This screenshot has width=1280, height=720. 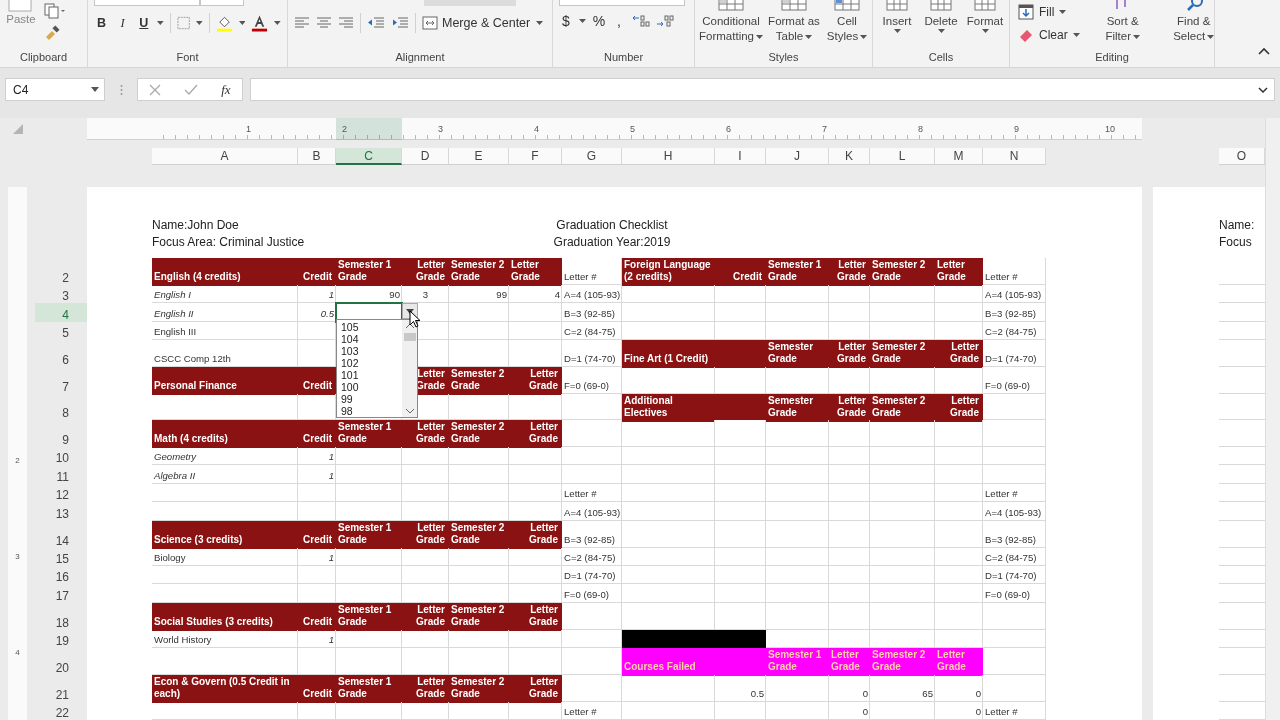 I want to click on font-style-button: I, so click(x=123, y=23).